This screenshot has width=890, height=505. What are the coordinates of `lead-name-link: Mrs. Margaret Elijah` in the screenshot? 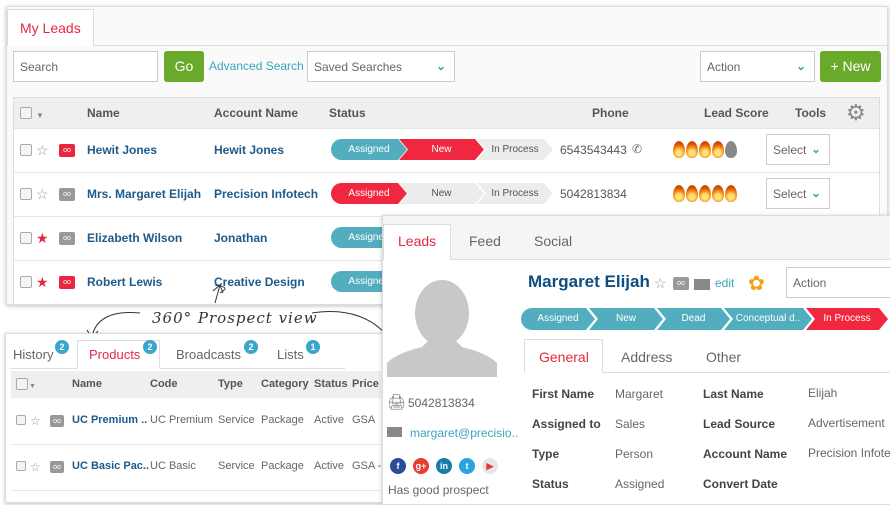 It's located at (144, 194).